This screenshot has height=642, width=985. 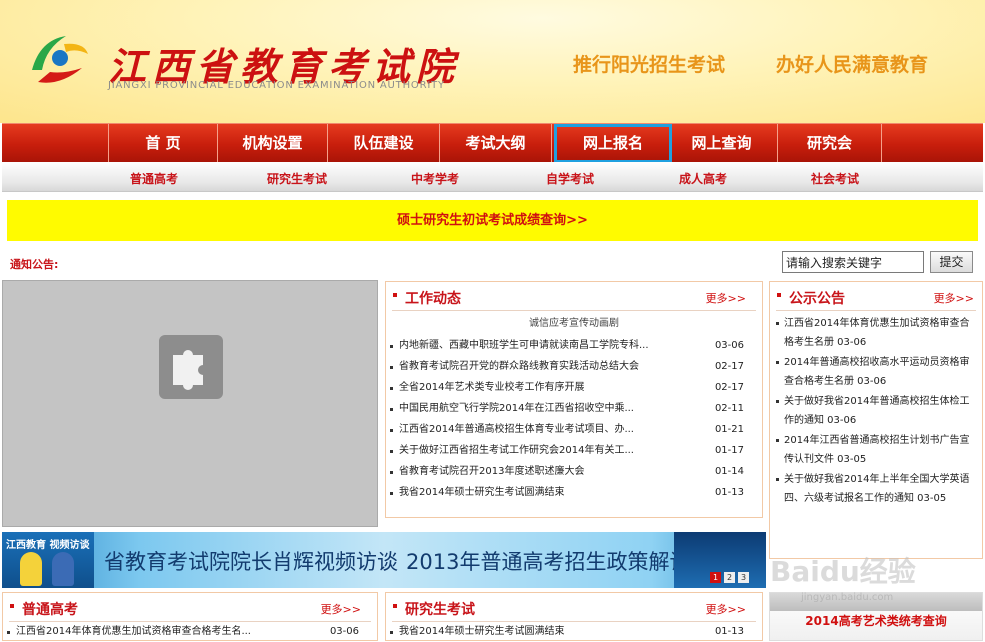 I want to click on banner-text-1: 省教育考试院院长肖辉视频访谈, so click(x=251, y=562).